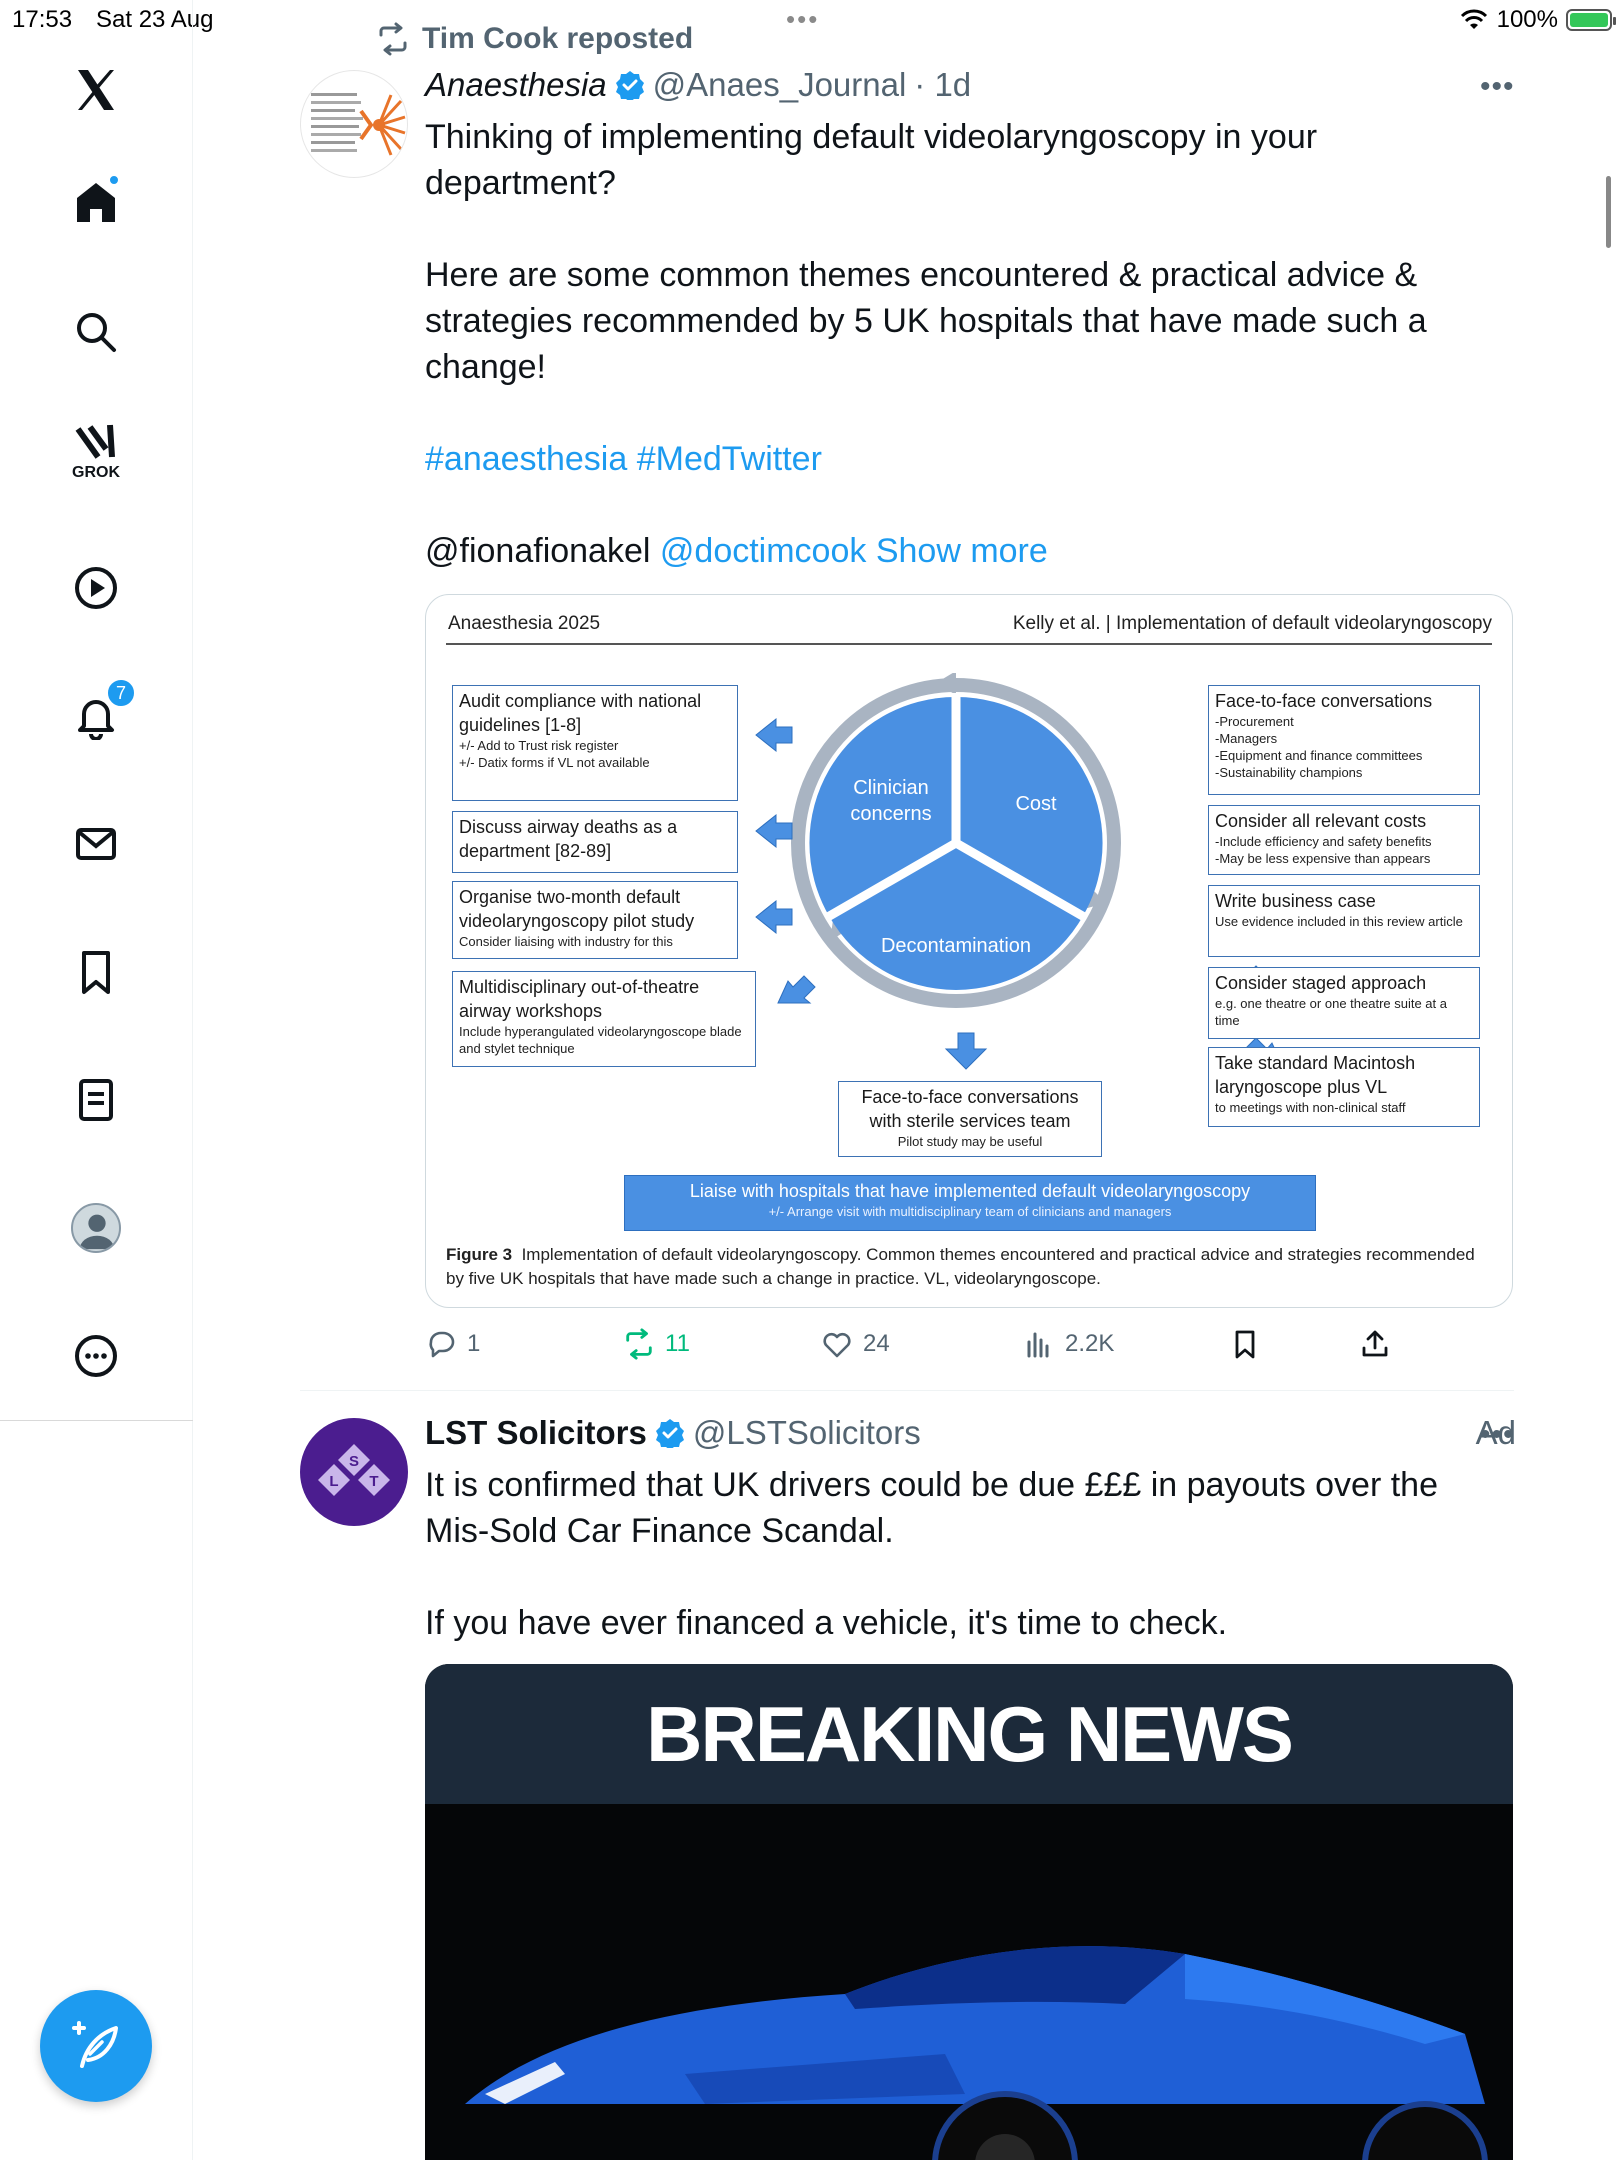  I want to click on like-count: 24, so click(876, 1343).